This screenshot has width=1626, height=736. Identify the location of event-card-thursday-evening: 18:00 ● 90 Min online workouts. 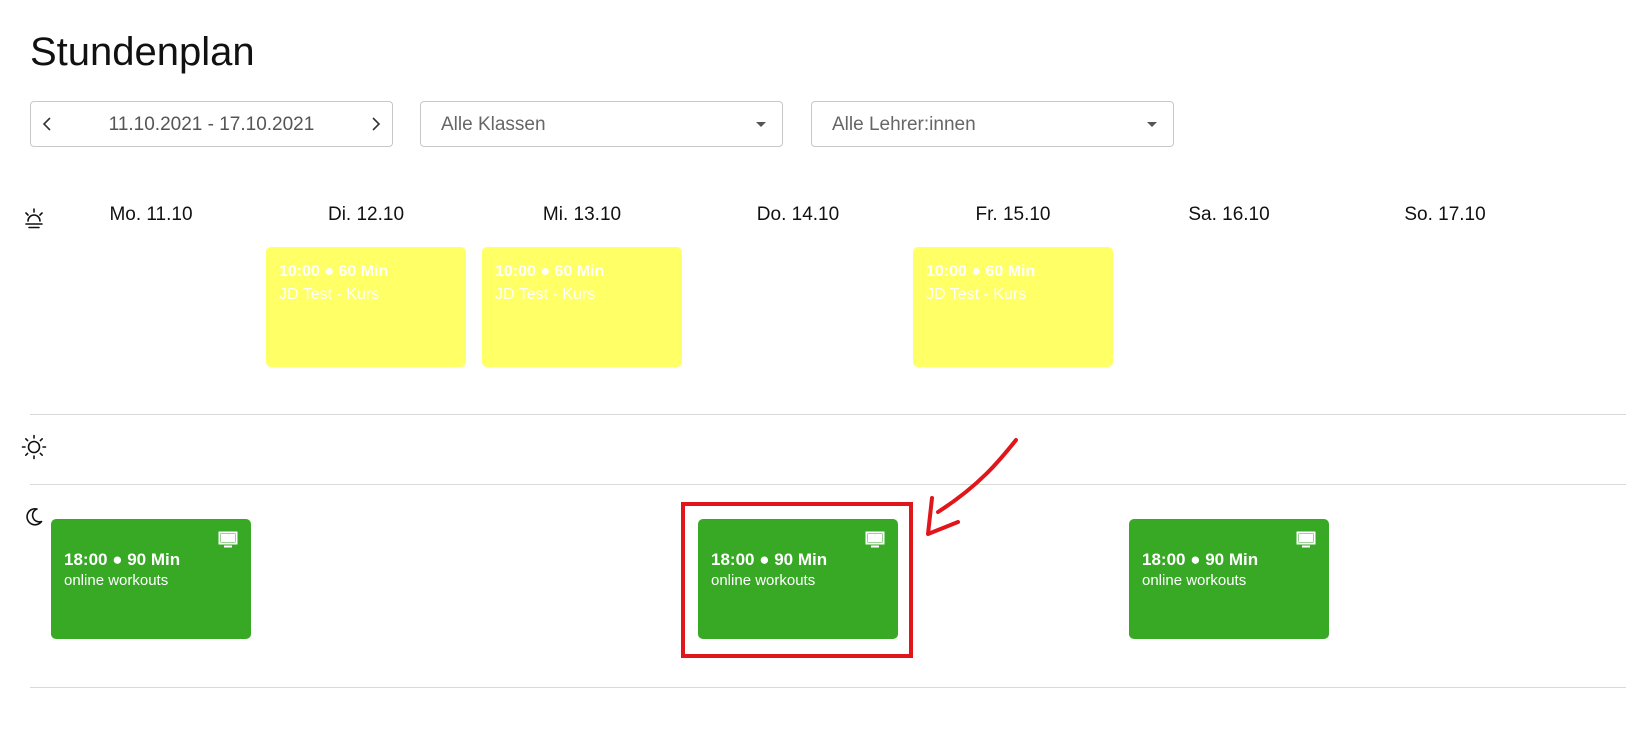
(798, 579).